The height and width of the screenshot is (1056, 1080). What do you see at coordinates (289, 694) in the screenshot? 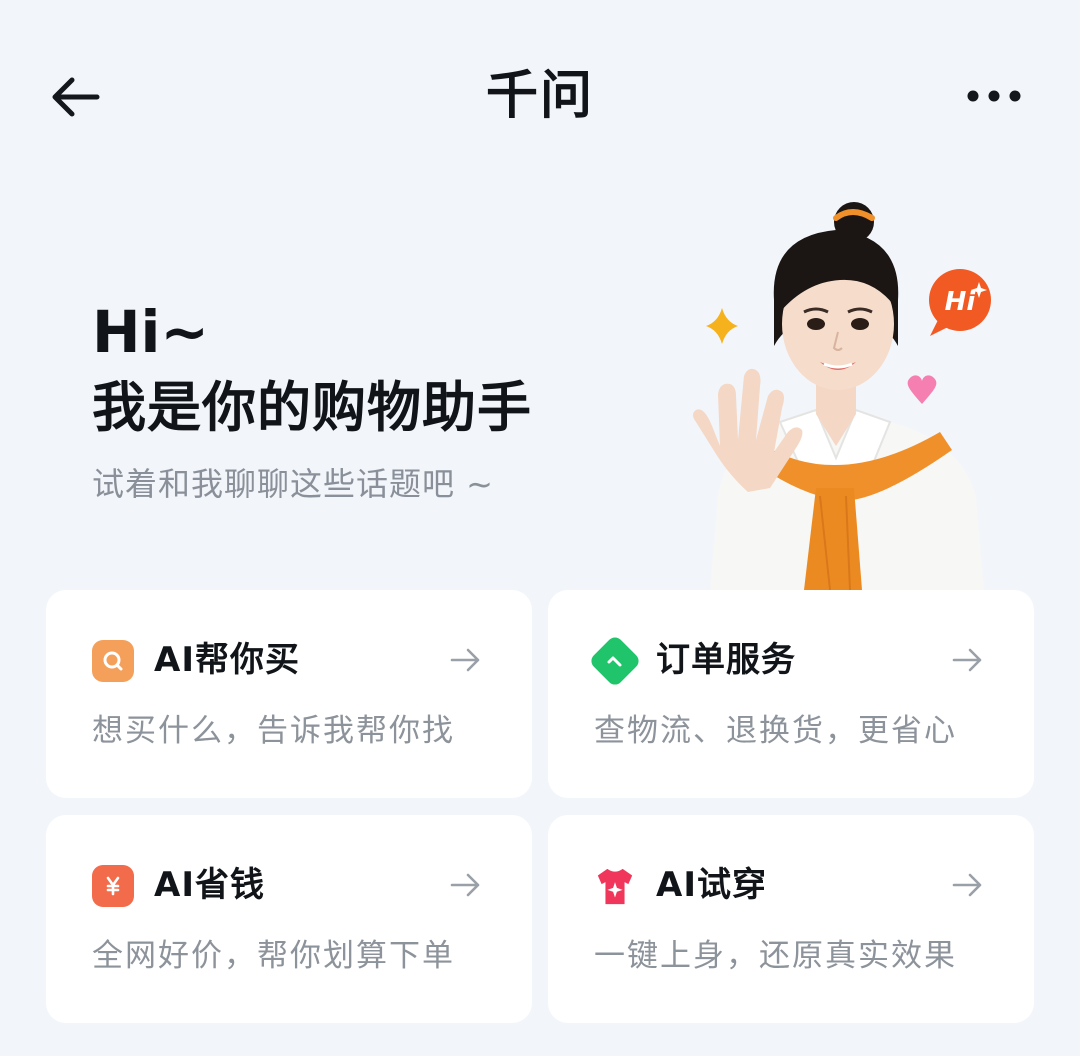
I see `card-ai-buy: AI帮你买 想买什么，告诉我帮你找` at bounding box center [289, 694].